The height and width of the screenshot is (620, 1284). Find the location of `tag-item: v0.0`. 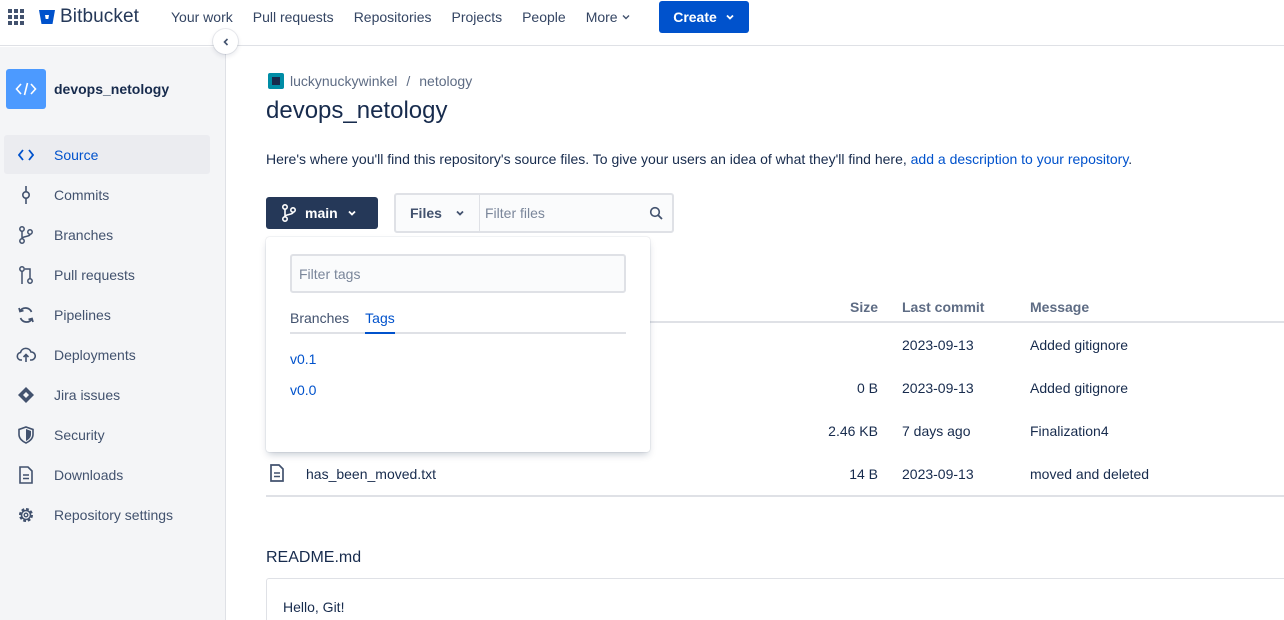

tag-item: v0.0 is located at coordinates (303, 390).